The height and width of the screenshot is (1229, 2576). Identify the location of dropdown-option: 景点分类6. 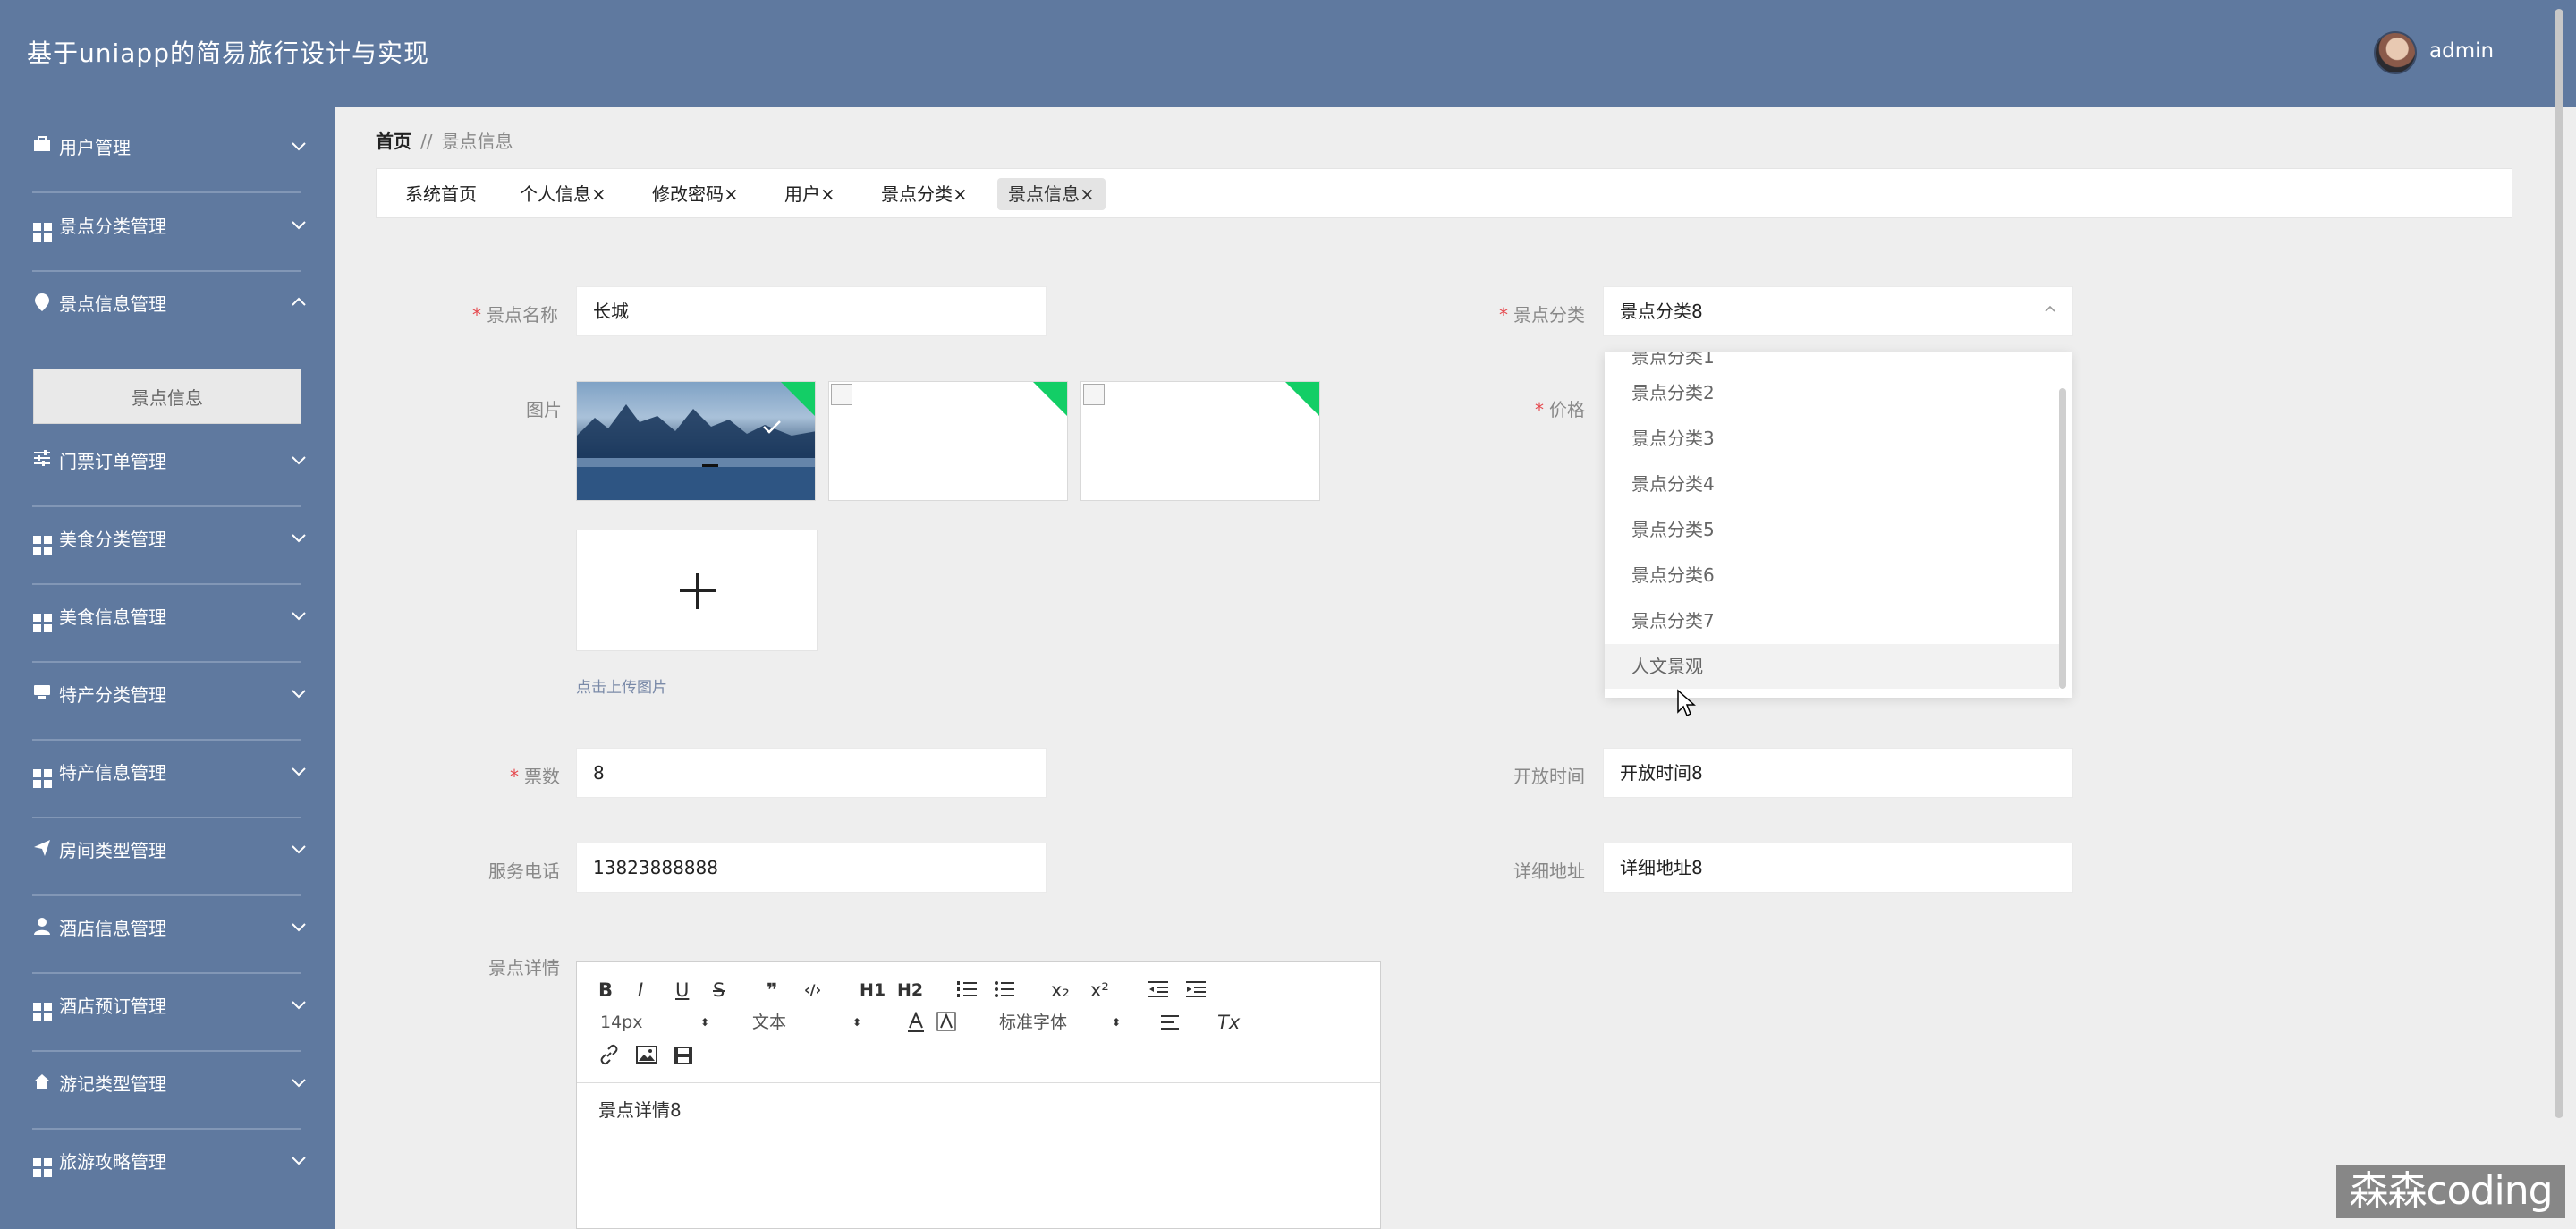
(1832, 575).